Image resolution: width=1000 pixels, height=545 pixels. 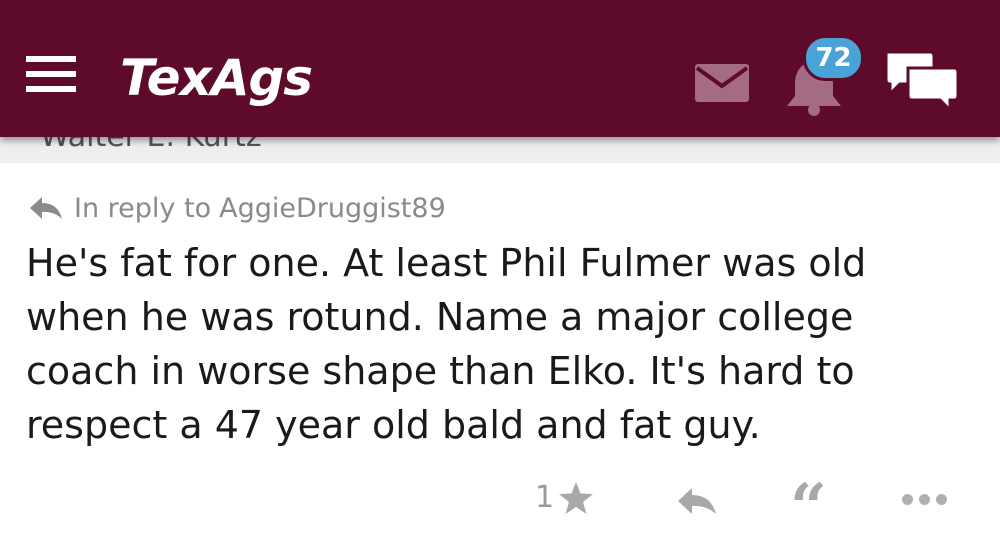 I want to click on reply-arrow-icon, so click(x=46, y=208).